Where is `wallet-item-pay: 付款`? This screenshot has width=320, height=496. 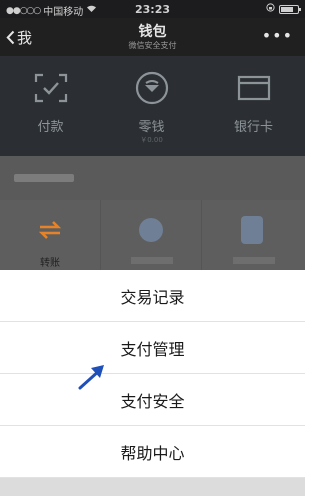
wallet-item-pay: 付款 is located at coordinates (50, 102).